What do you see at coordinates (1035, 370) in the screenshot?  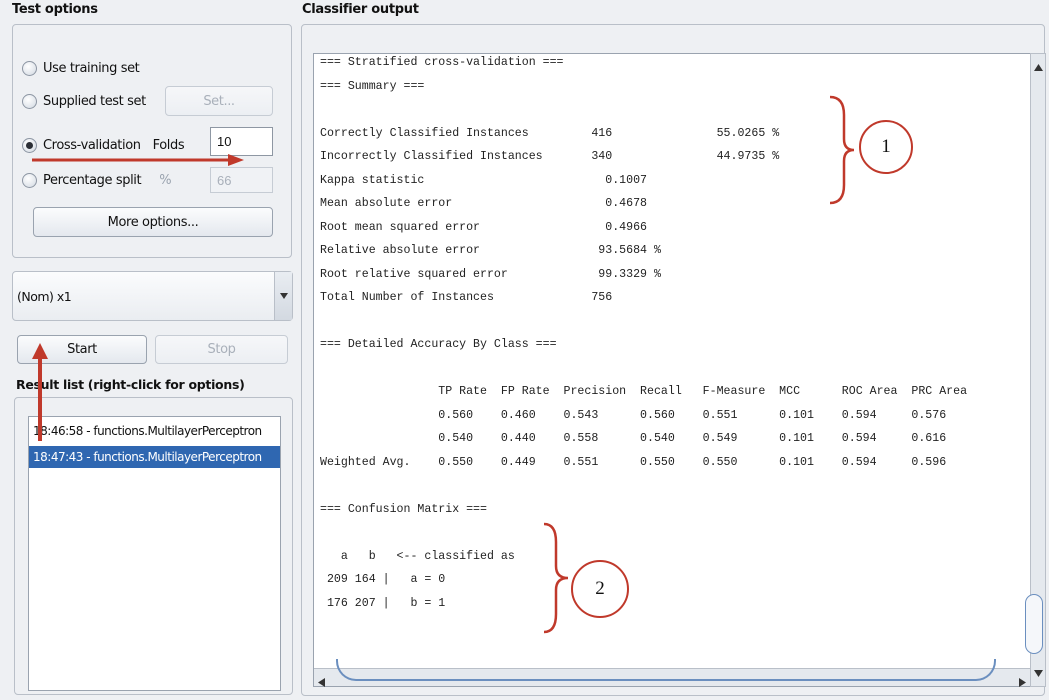 I see `output-vertical-scrollbar` at bounding box center [1035, 370].